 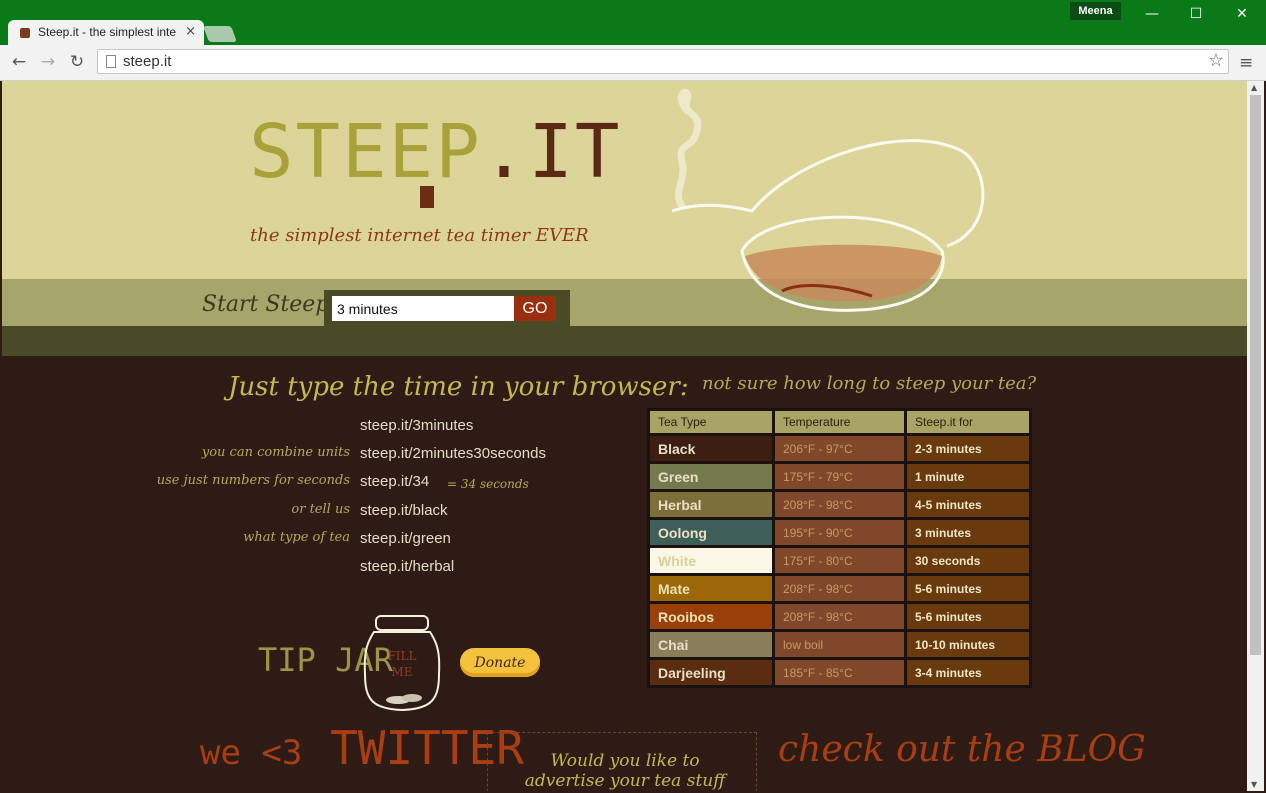 I want to click on maximize-button: ☐, so click(x=1196, y=14).